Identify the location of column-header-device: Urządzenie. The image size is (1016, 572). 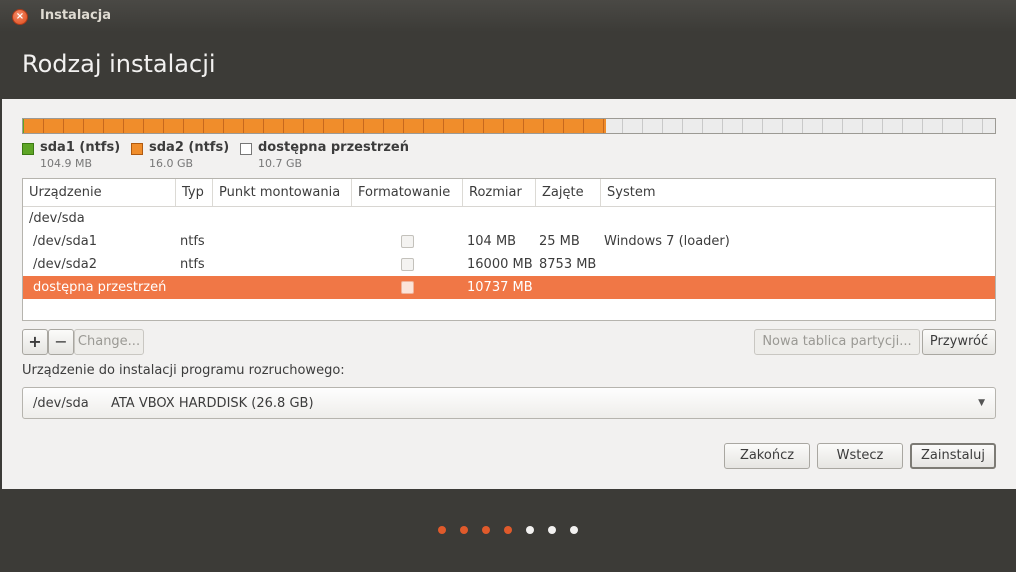
(99, 192).